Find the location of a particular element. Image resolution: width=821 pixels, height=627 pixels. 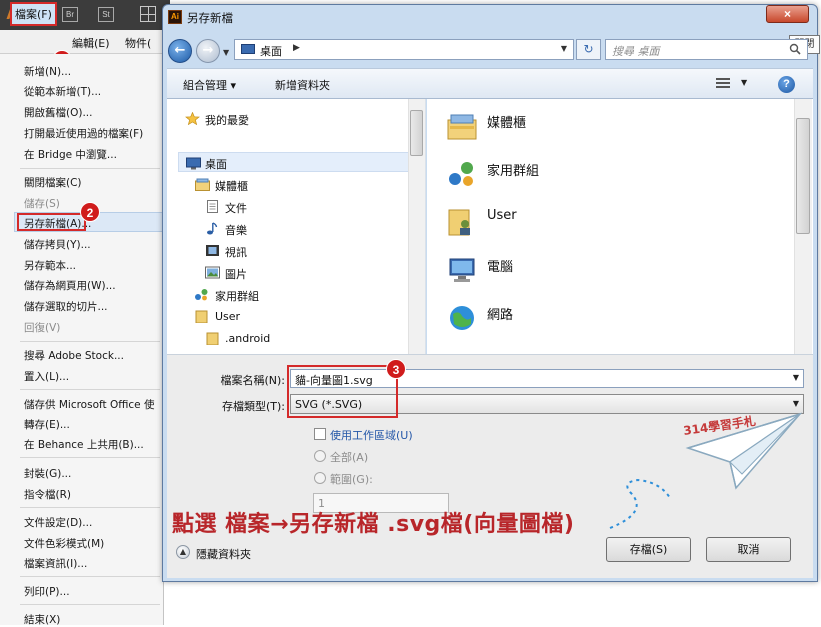

menu-item-open-recent: 打開最近使用過的檔案(F) is located at coordinates (83, 133).